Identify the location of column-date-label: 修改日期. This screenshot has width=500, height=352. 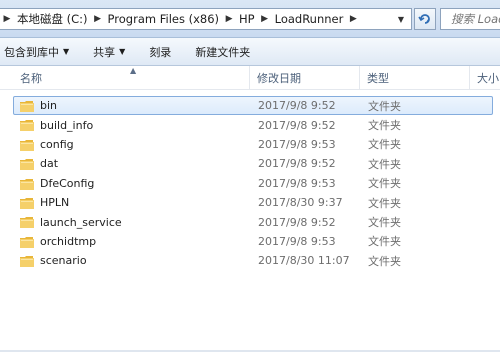
(279, 78).